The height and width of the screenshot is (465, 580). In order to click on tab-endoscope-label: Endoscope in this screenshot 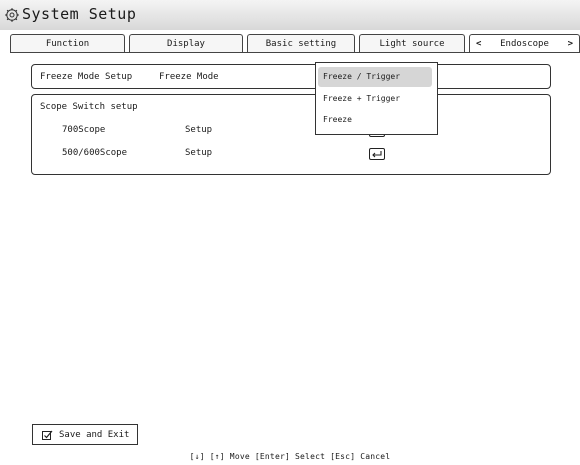, I will do `click(524, 44)`.